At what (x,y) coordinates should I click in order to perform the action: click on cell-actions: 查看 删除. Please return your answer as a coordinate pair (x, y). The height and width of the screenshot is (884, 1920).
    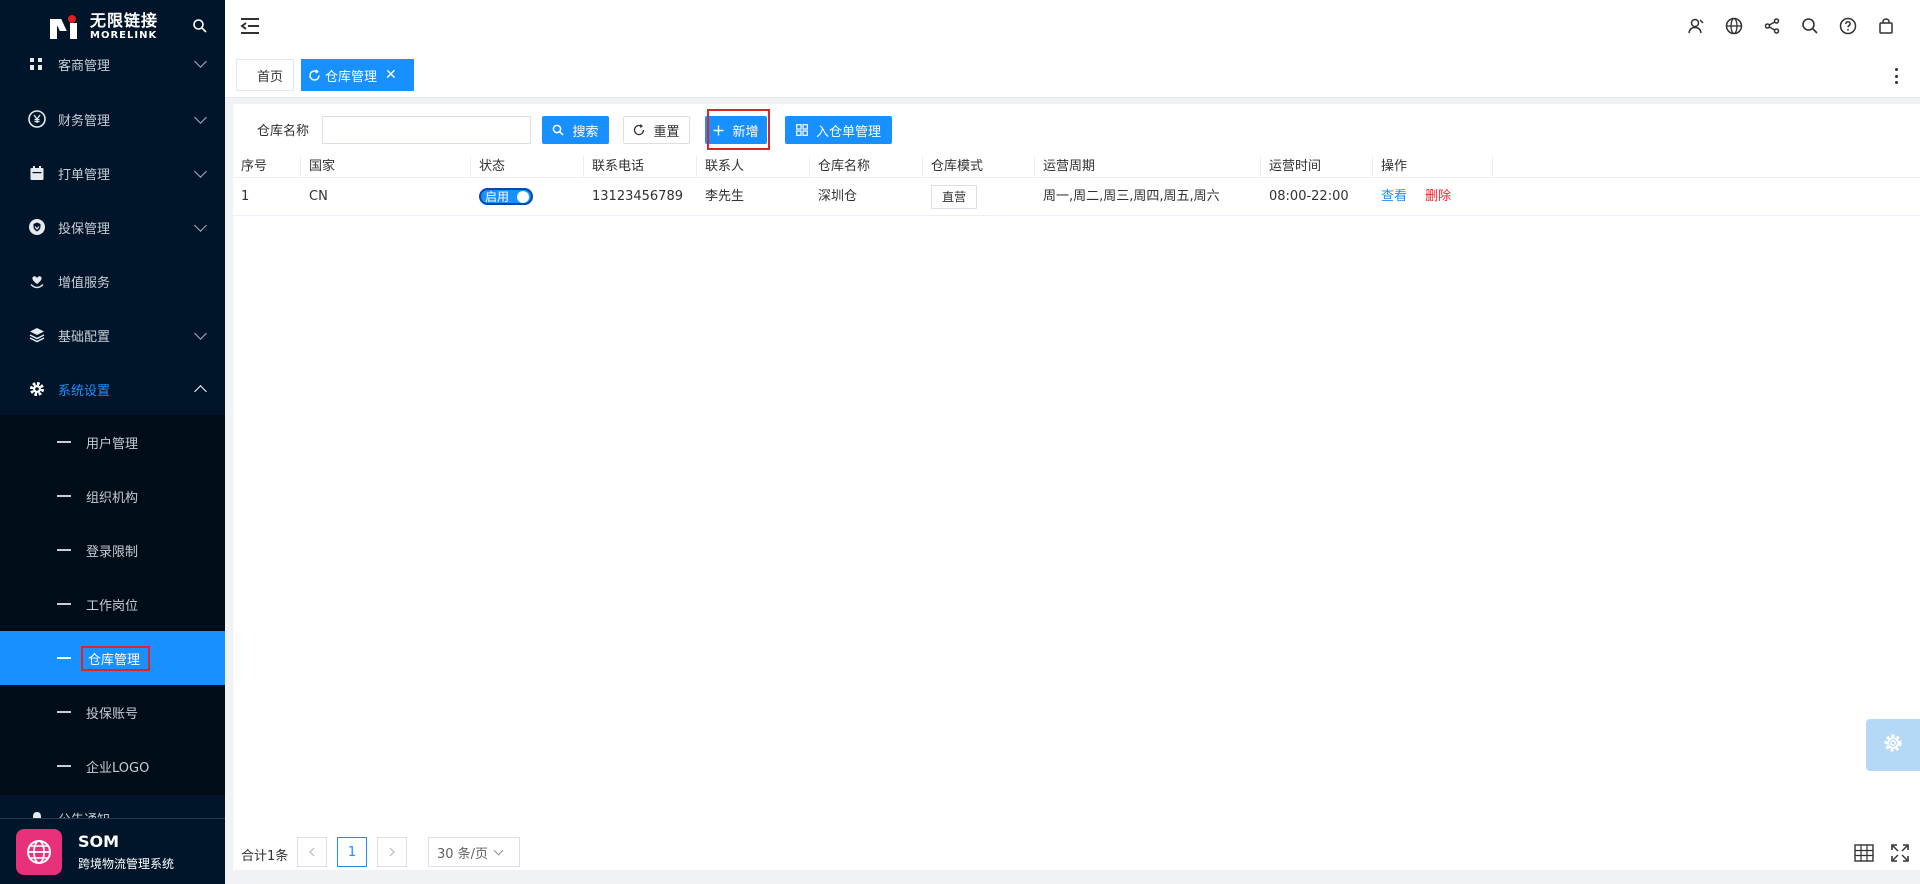
    Looking at the image, I should click on (1412, 197).